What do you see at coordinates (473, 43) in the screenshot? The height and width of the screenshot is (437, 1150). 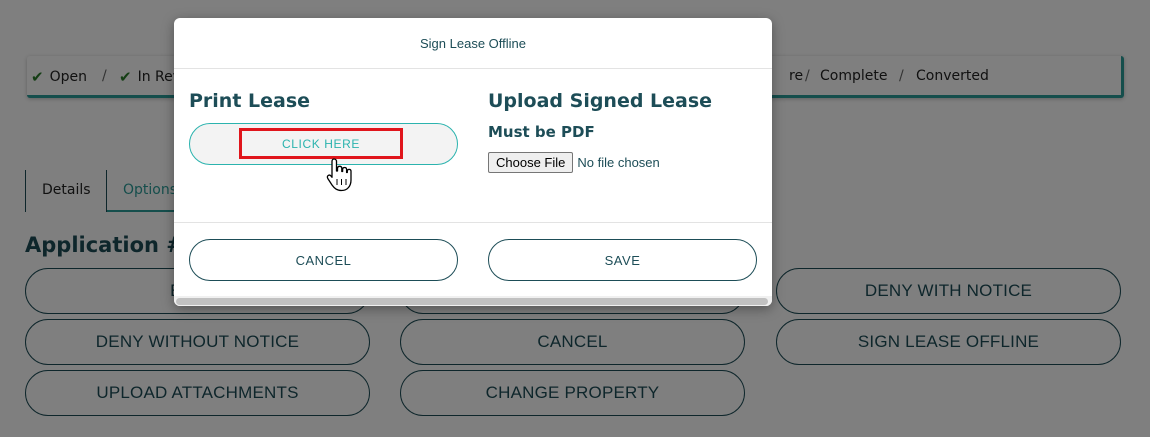 I see `dialog-title: Sign Lease Offline` at bounding box center [473, 43].